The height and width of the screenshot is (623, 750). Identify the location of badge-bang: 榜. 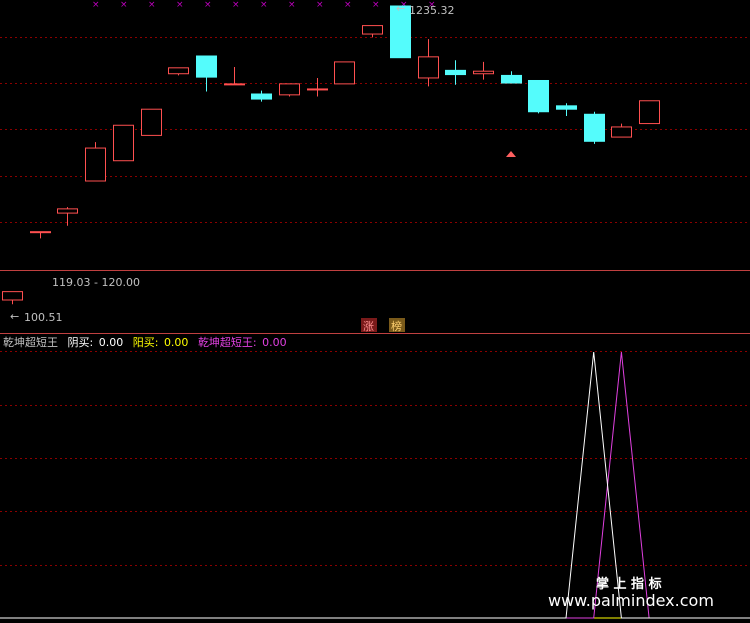
(397, 325).